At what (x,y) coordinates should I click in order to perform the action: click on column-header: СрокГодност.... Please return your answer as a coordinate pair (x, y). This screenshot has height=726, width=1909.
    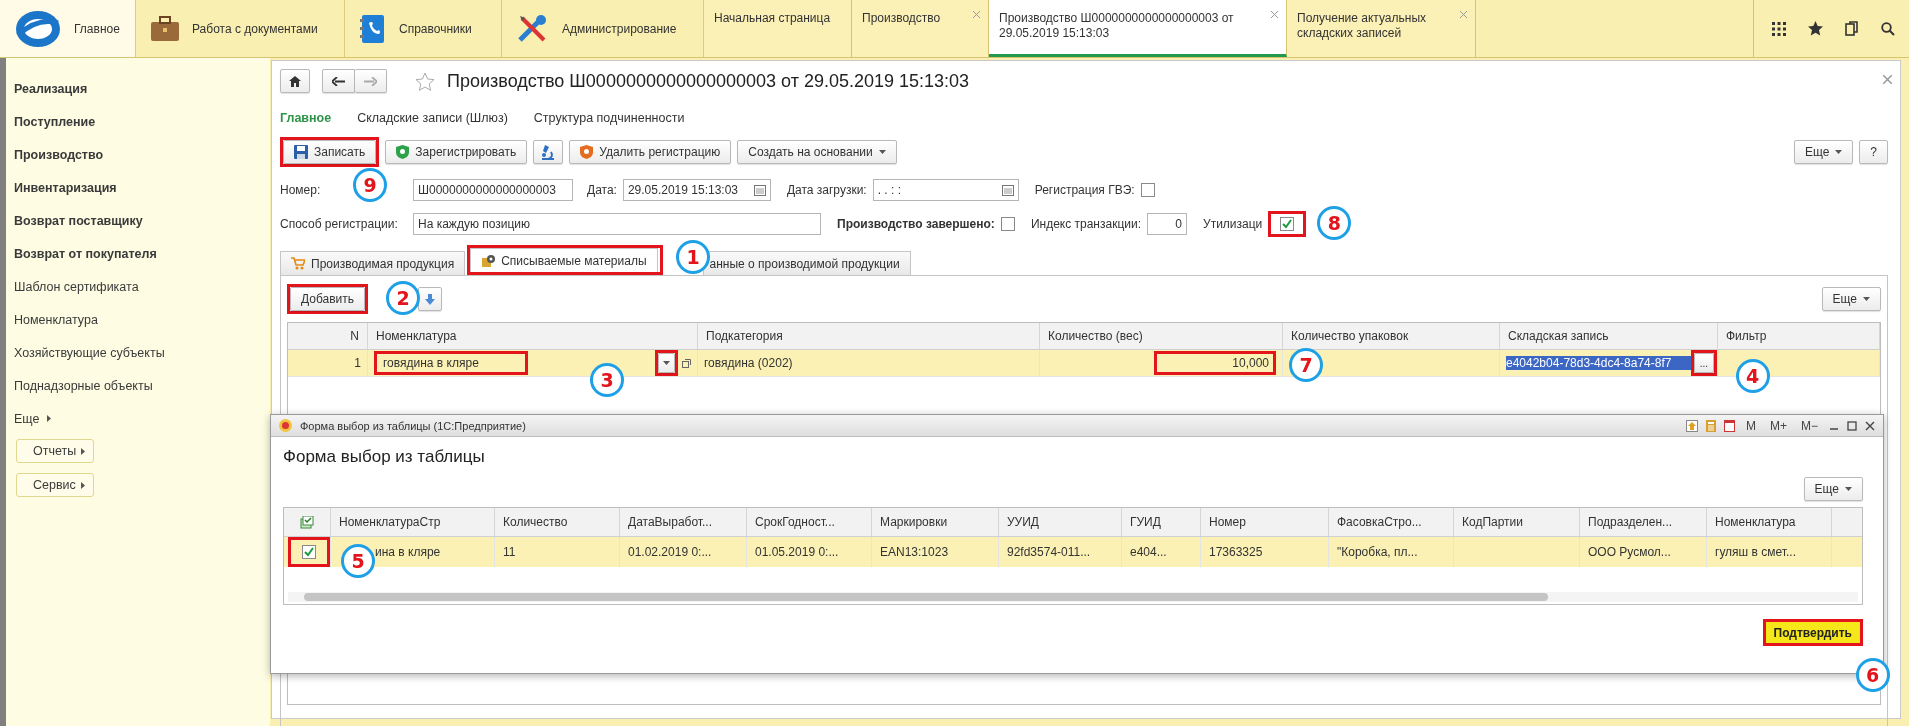
    Looking at the image, I should click on (809, 522).